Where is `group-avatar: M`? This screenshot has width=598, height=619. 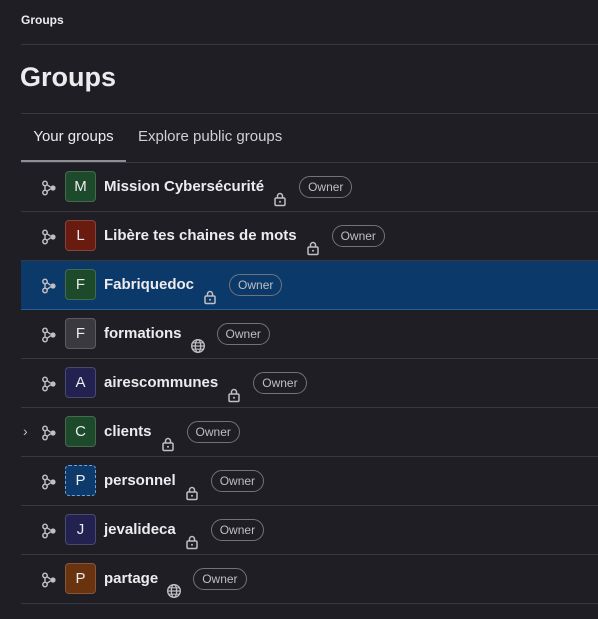 group-avatar: M is located at coordinates (80, 186).